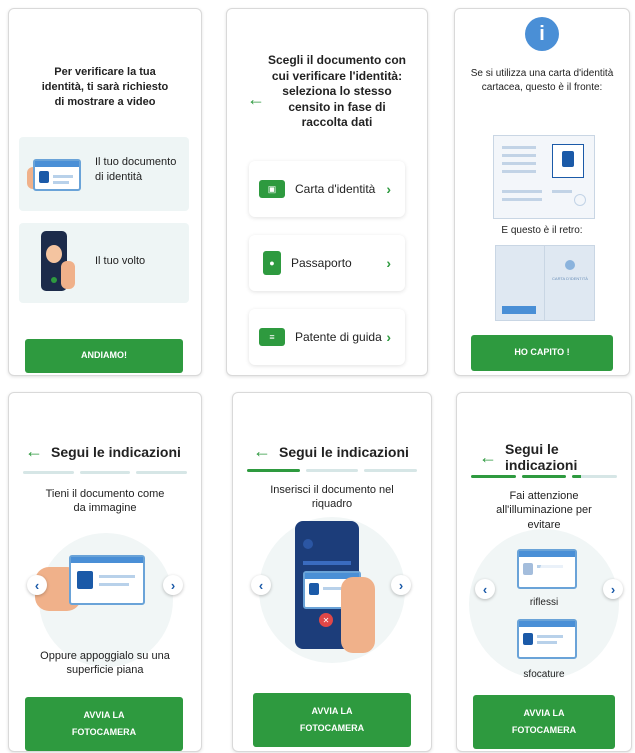 Image resolution: width=635 pixels, height=753 pixels. I want to click on instruction-text-1: Tieni il documento come da immagine, so click(105, 501).